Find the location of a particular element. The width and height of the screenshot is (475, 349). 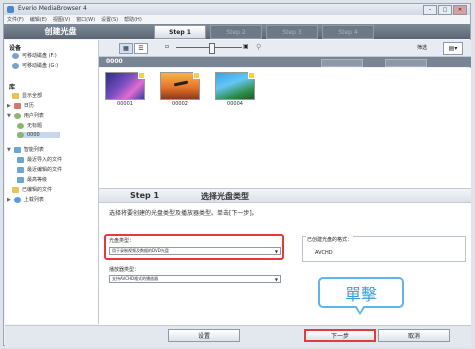

disc-type-select: 用于录制视频及数据的DVD光盘 ▼ is located at coordinates (195, 251).